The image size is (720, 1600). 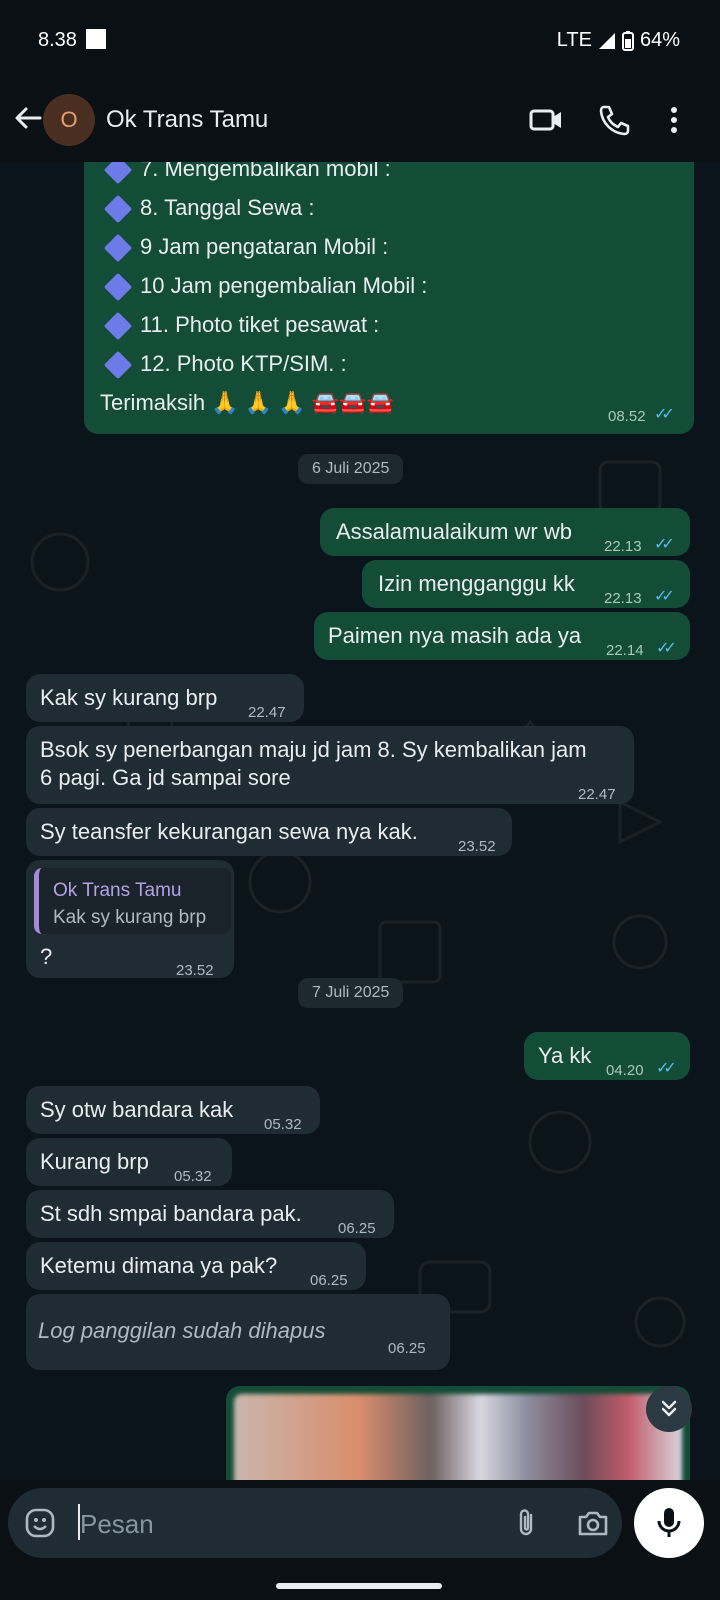 I want to click on microphone-icon, so click(x=669, y=1522).